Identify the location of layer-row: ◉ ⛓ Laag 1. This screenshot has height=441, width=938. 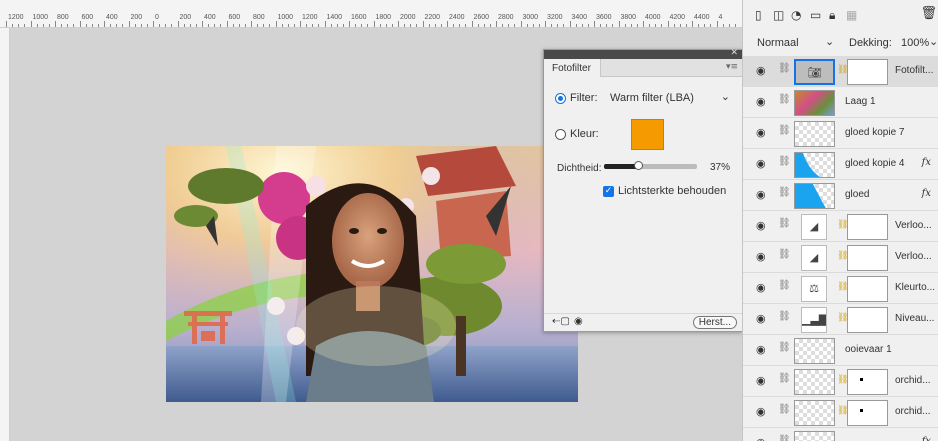
(840, 102).